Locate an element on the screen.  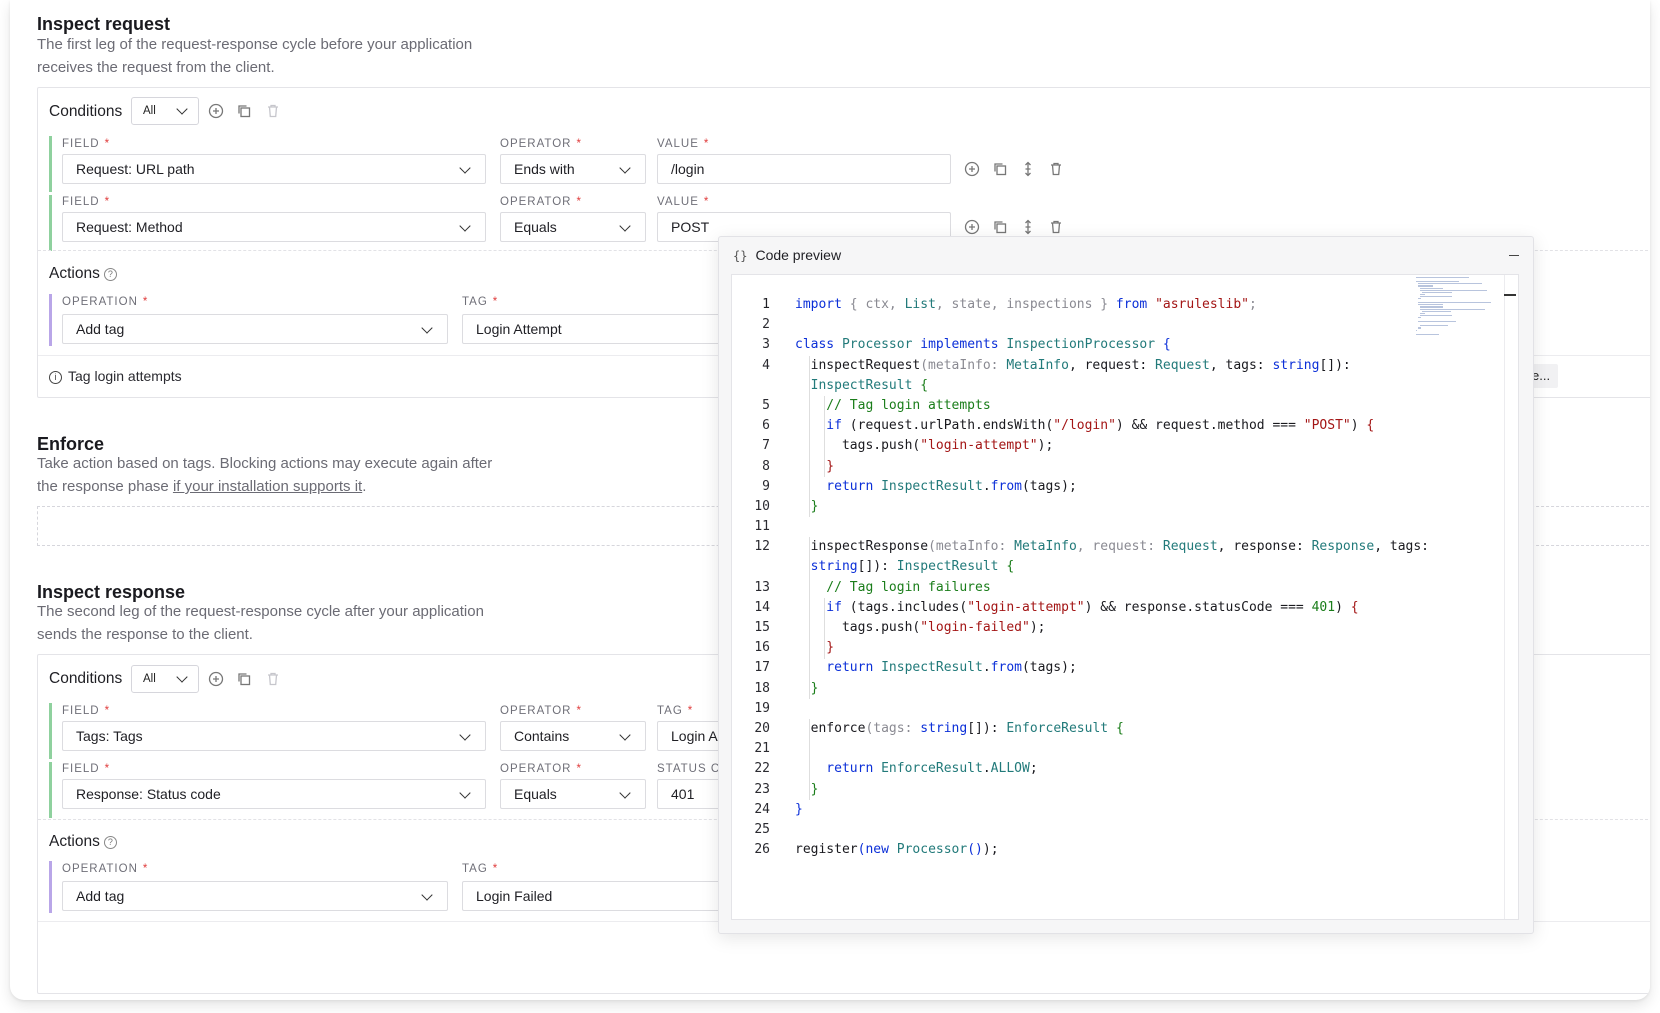
code-text: return EnforceResult.ALLOW; is located at coordinates (916, 769).